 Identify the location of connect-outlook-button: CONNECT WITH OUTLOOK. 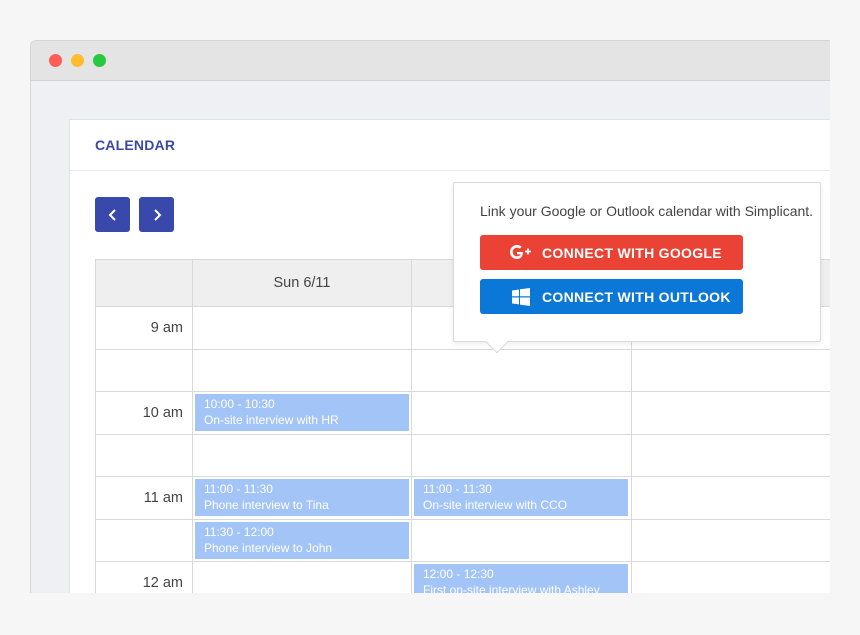
(611, 296).